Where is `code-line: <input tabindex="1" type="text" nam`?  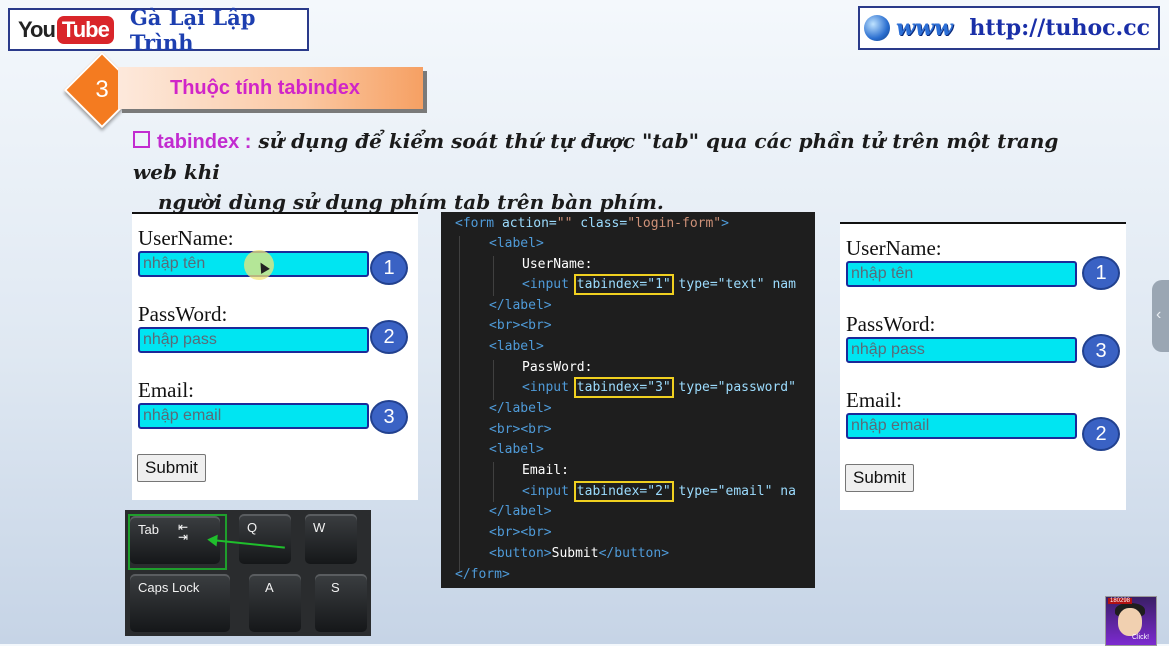
code-line: <input tabindex="1" type="text" nam is located at coordinates (659, 284).